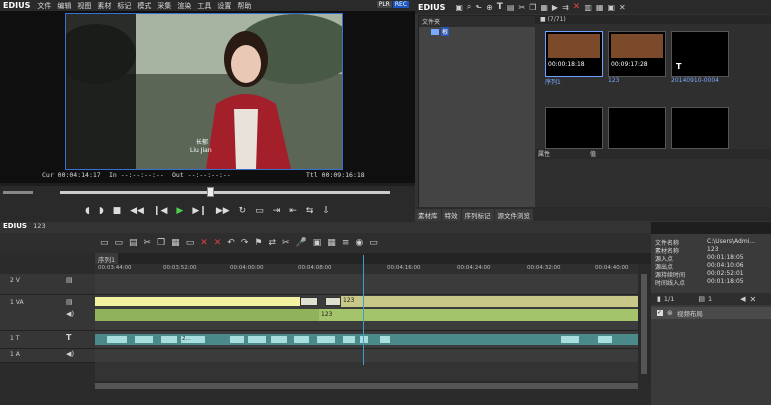  What do you see at coordinates (489, 301) in the screenshot?
I see `video-clip: 123` at bounding box center [489, 301].